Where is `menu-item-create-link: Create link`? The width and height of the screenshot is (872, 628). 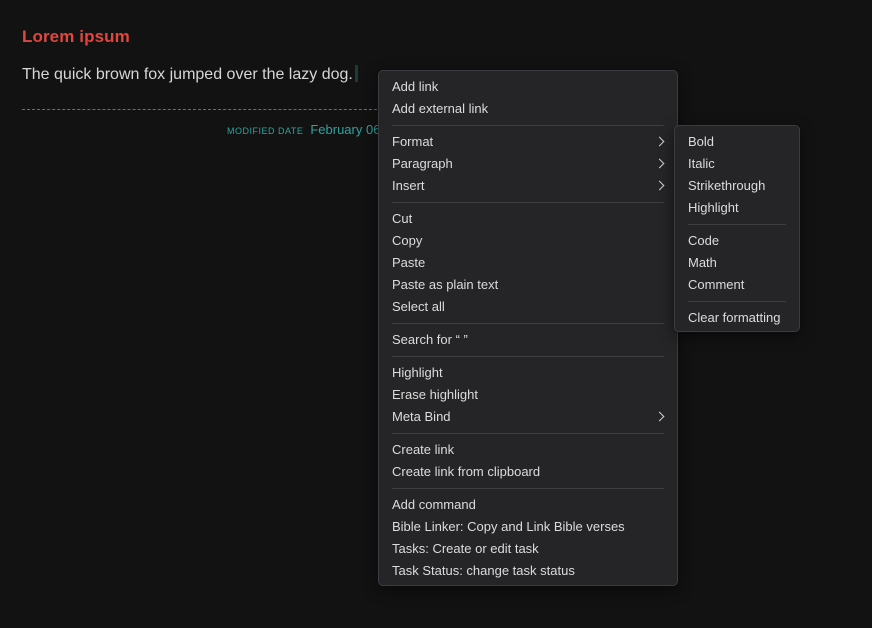 menu-item-create-link: Create link is located at coordinates (528, 450).